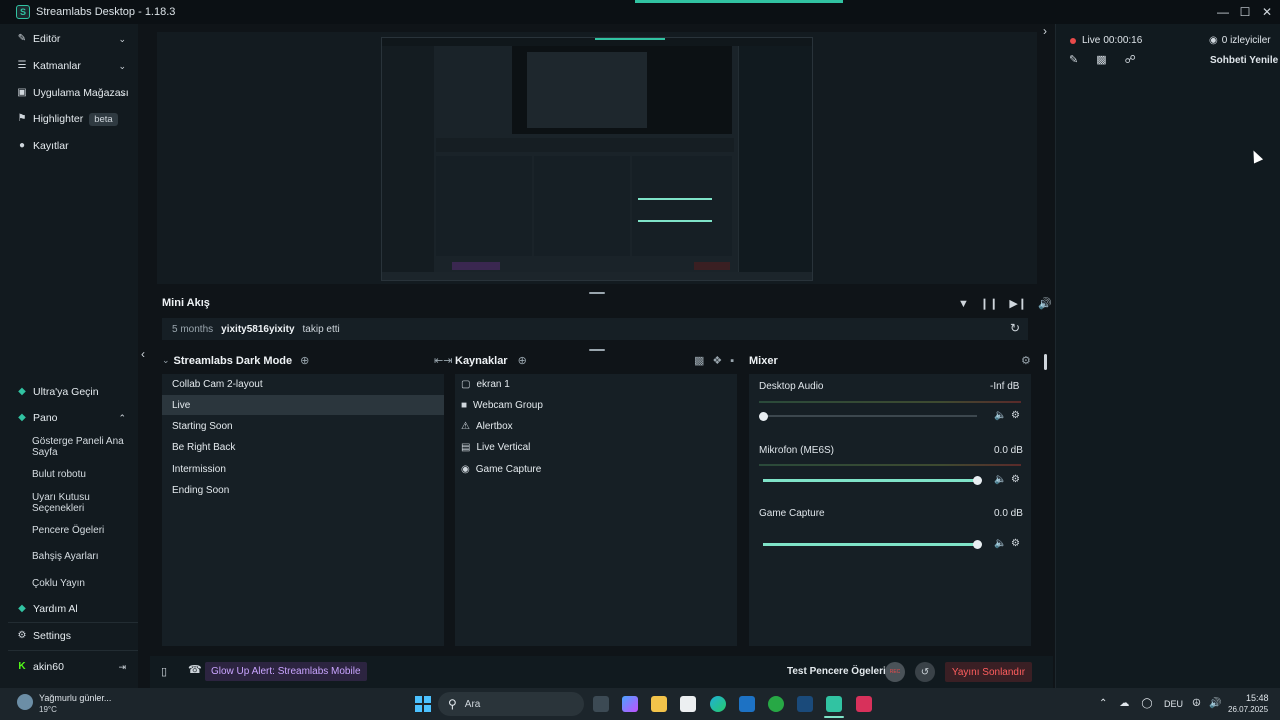 The height and width of the screenshot is (720, 1280). What do you see at coordinates (1026, 360) in the screenshot?
I see `mixer-settings-gear-icon: ⚙` at bounding box center [1026, 360].